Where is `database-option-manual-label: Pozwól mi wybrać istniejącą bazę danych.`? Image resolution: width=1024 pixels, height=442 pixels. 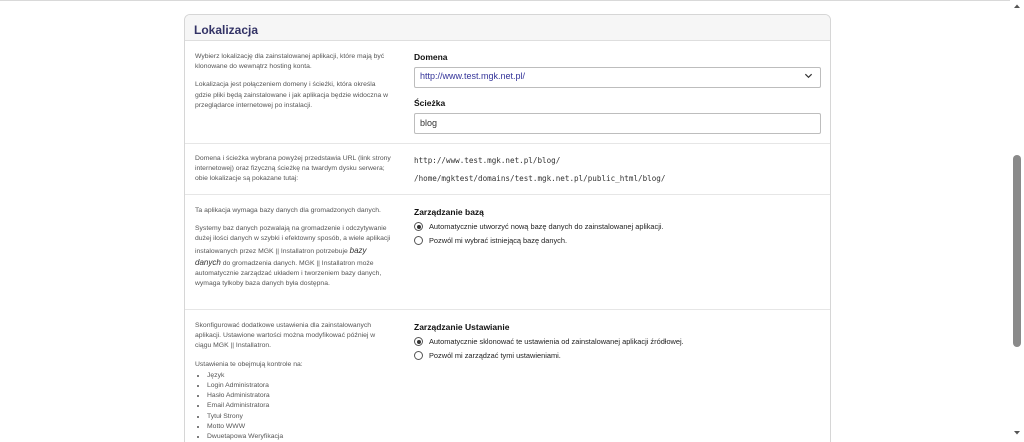
database-option-manual-label: Pozwól mi wybrać istniejącą bazę danych. is located at coordinates (498, 240).